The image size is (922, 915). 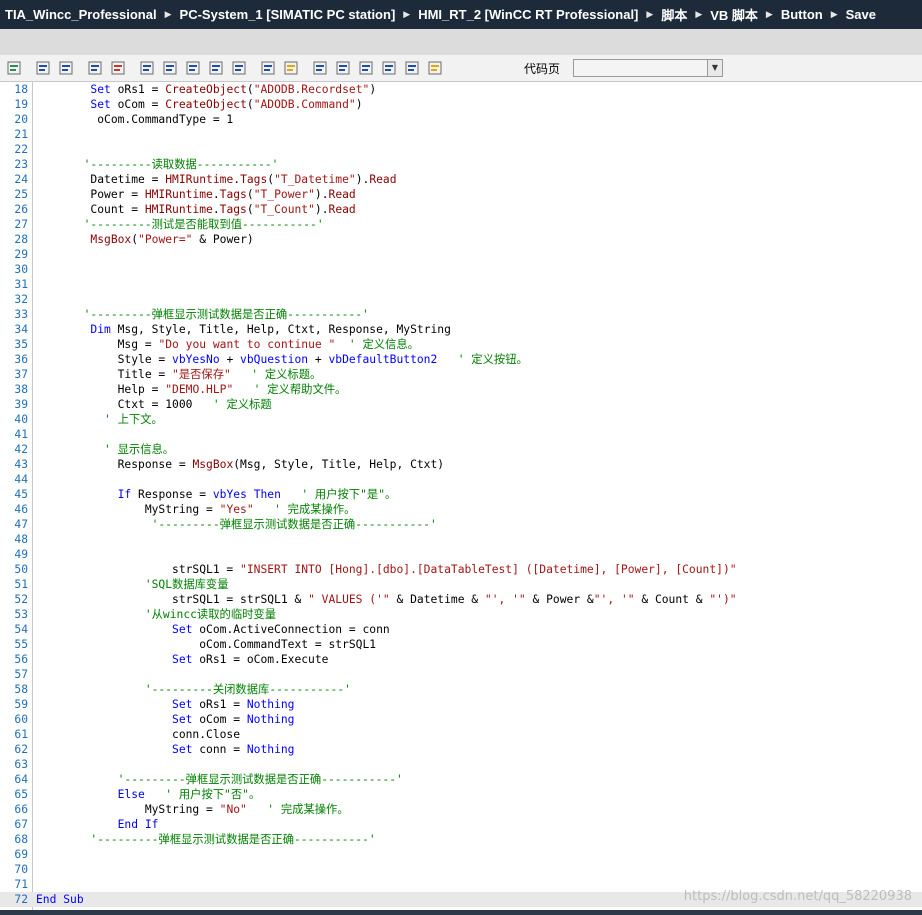 I want to click on code-line: 53 '从wincc读取的临时变量, so click(x=461, y=614).